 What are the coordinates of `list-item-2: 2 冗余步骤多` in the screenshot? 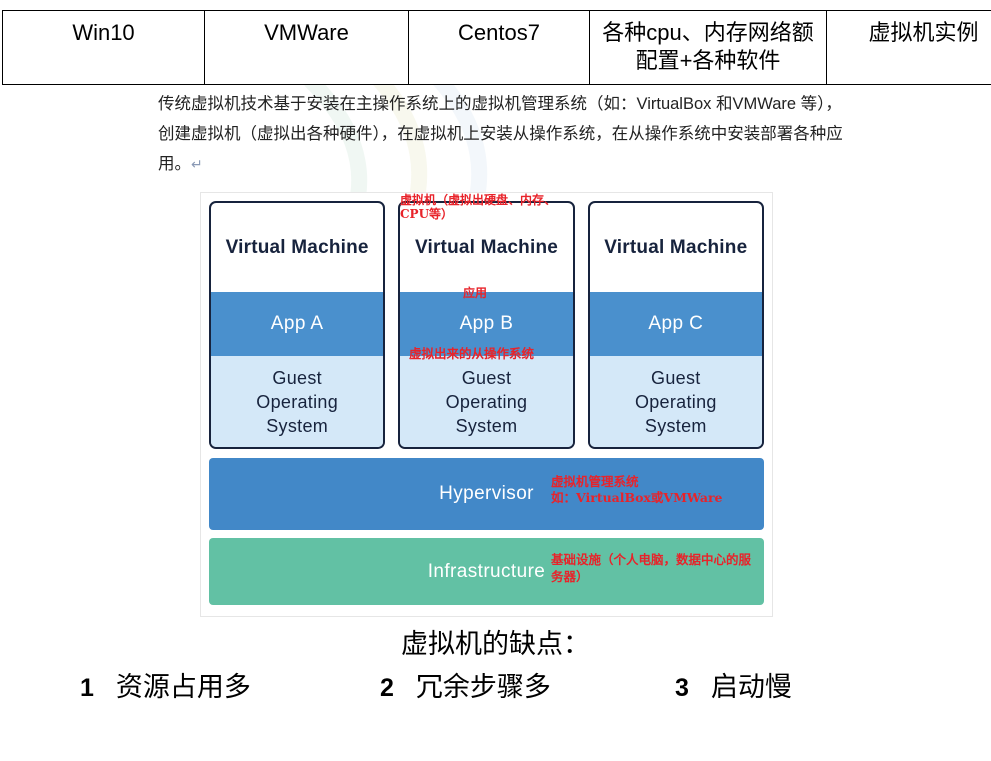 It's located at (527, 684).